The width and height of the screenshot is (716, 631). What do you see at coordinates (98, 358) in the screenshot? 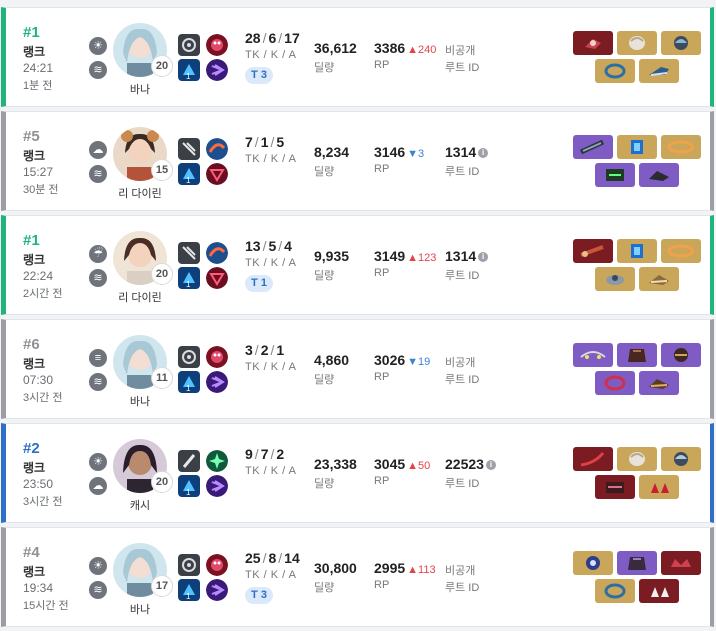
I see `fog-icon: ≡` at bounding box center [98, 358].